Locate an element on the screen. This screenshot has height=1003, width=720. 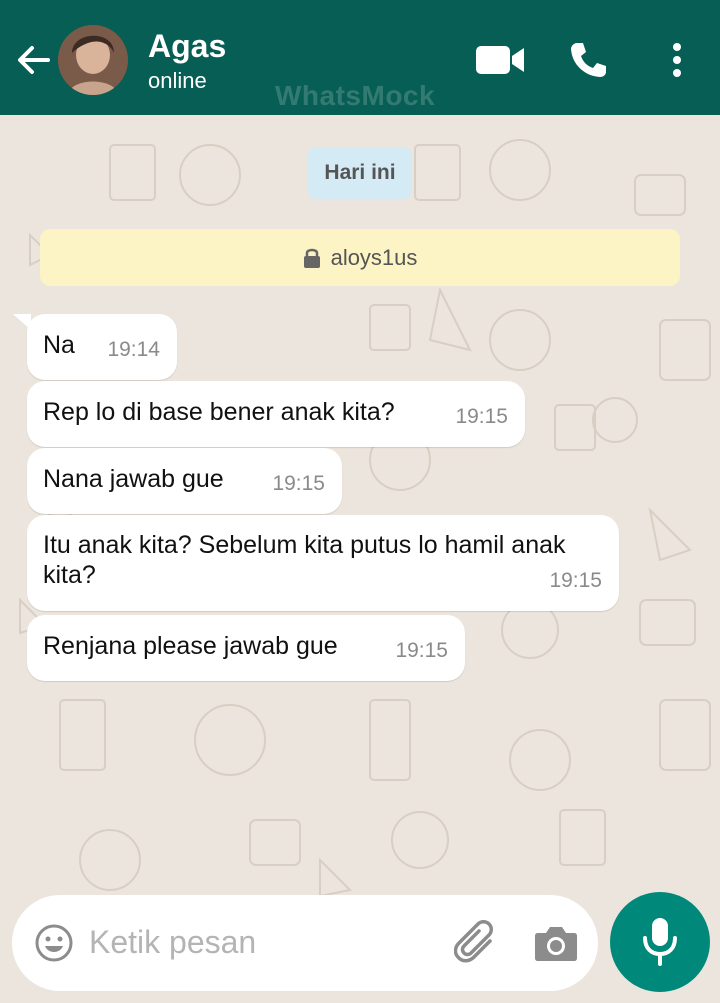
contact-status: online is located at coordinates (177, 80).